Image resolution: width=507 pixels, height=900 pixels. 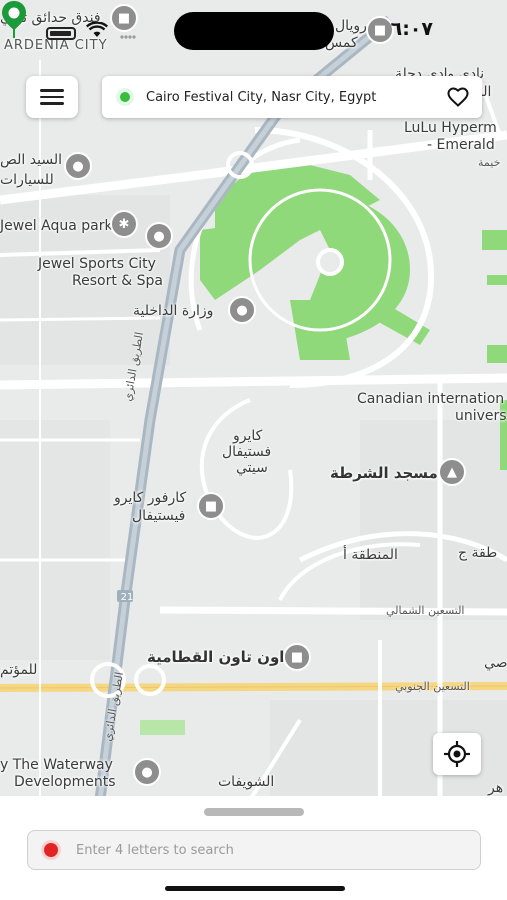 What do you see at coordinates (19, 670) in the screenshot?
I see `map-label-conf: للمؤتم` at bounding box center [19, 670].